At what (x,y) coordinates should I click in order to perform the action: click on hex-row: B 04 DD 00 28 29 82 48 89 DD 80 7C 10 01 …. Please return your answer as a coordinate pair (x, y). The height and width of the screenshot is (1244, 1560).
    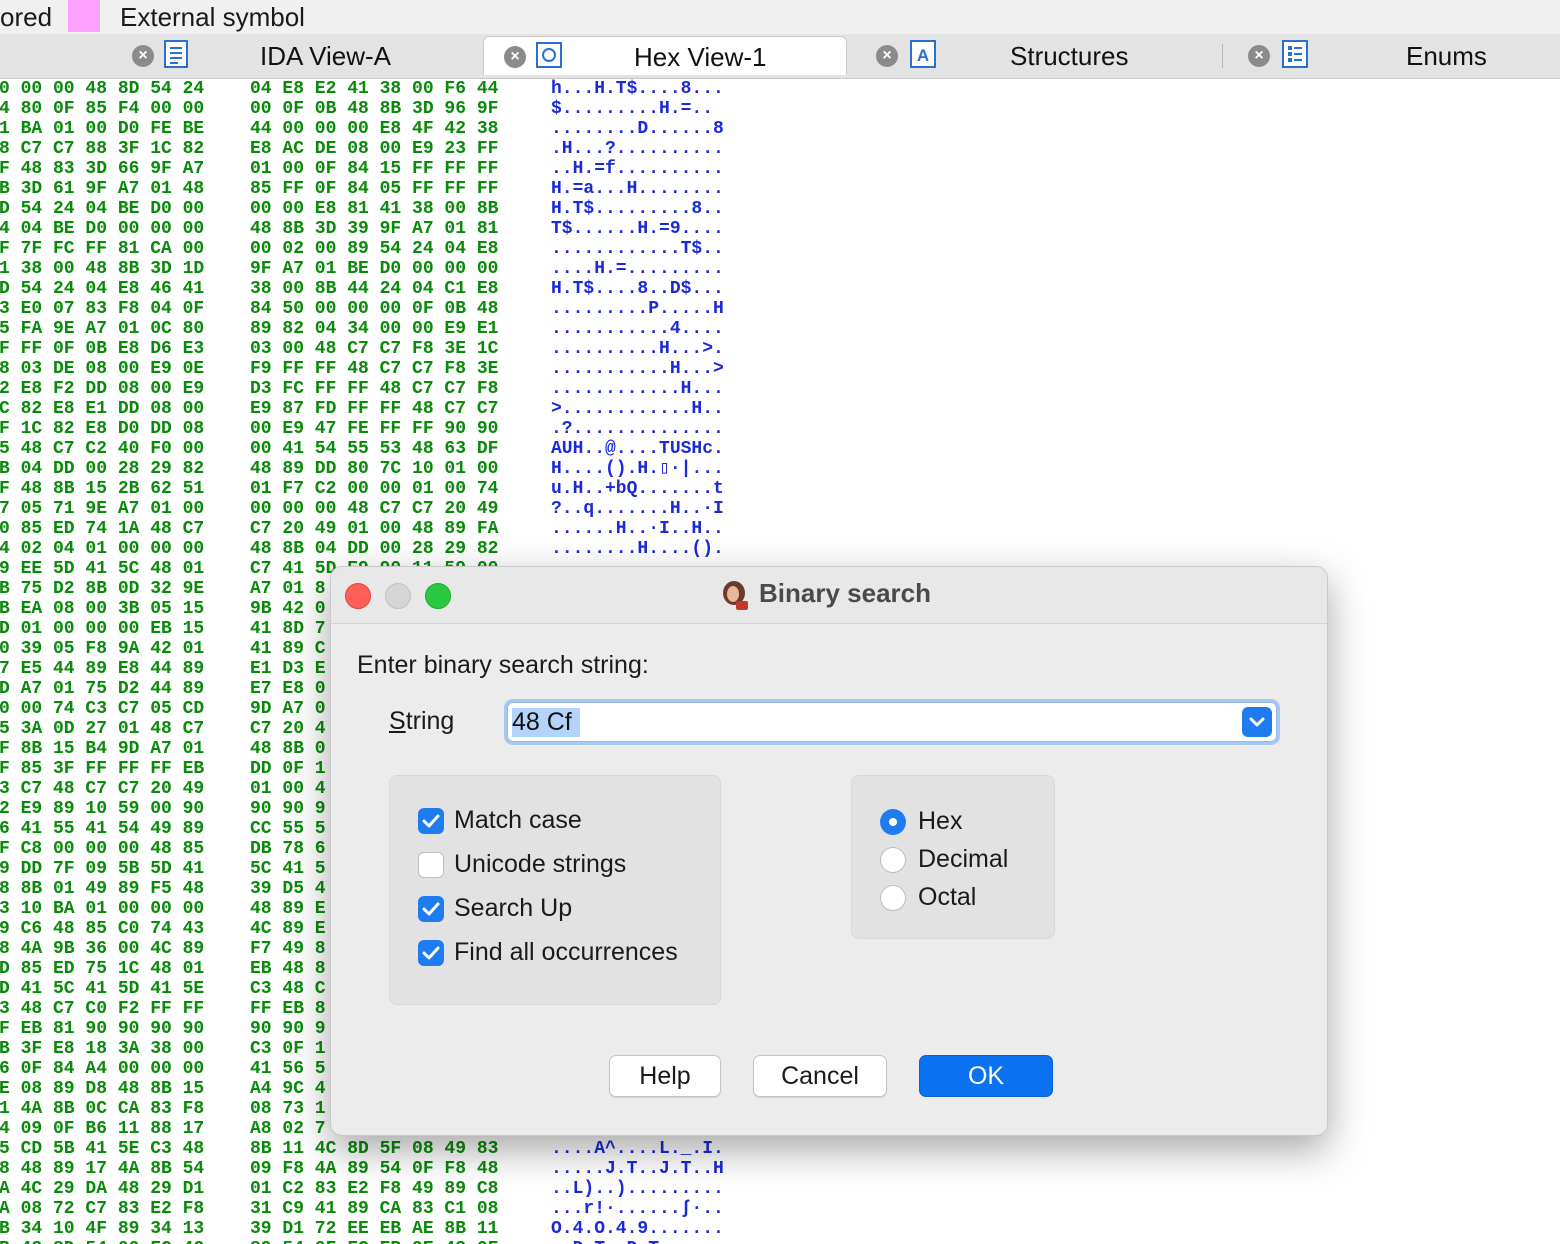
    Looking at the image, I should click on (379, 469).